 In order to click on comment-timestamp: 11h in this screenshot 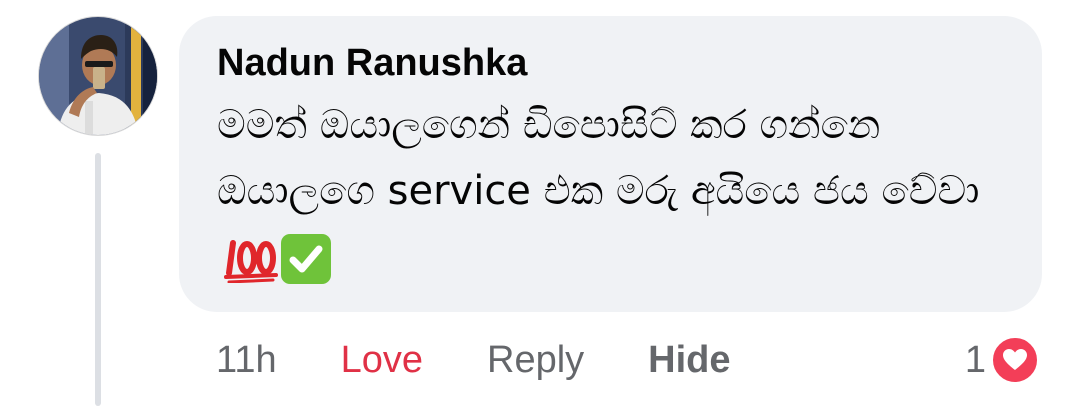, I will do `click(246, 360)`.